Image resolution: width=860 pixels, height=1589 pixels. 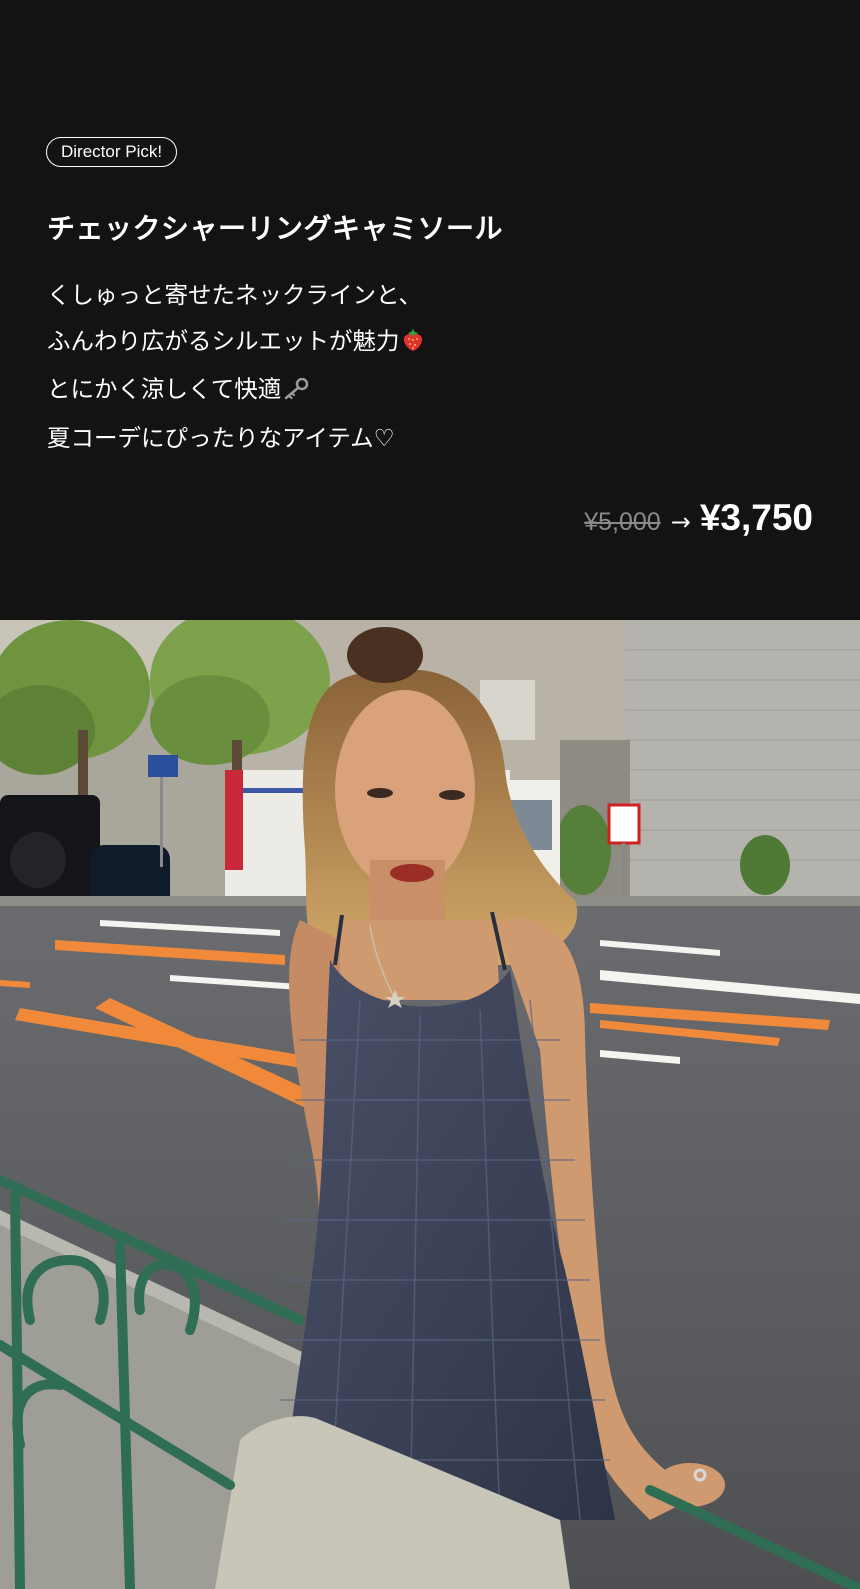 What do you see at coordinates (583, 850) in the screenshot?
I see `shrub` at bounding box center [583, 850].